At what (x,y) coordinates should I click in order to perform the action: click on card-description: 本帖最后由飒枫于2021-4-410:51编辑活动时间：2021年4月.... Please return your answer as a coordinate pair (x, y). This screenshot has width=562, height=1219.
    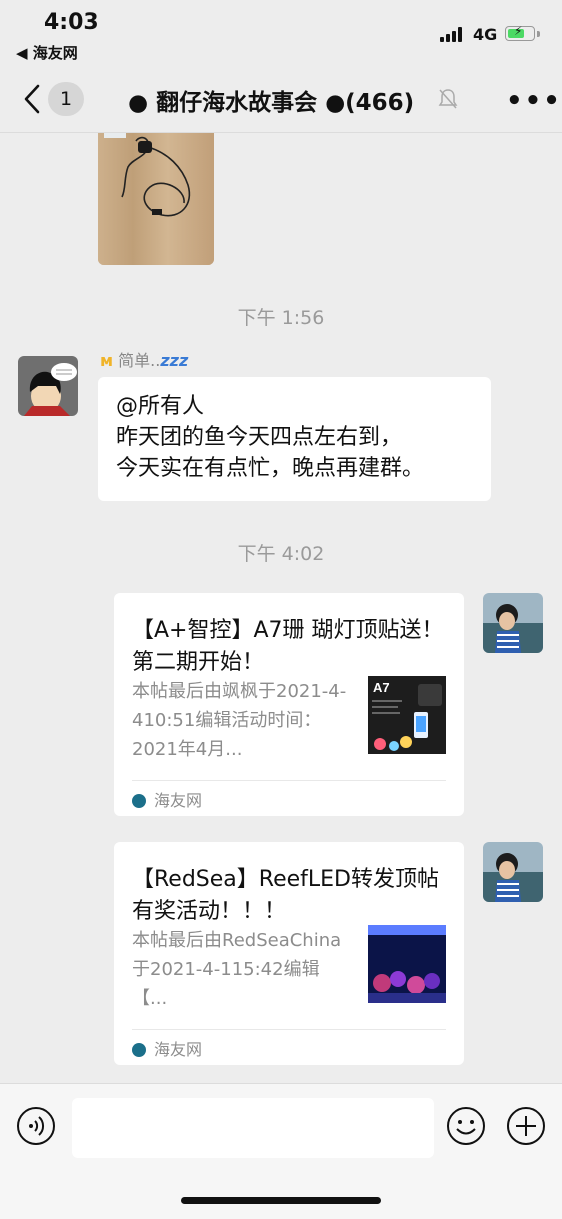
    Looking at the image, I should click on (239, 720).